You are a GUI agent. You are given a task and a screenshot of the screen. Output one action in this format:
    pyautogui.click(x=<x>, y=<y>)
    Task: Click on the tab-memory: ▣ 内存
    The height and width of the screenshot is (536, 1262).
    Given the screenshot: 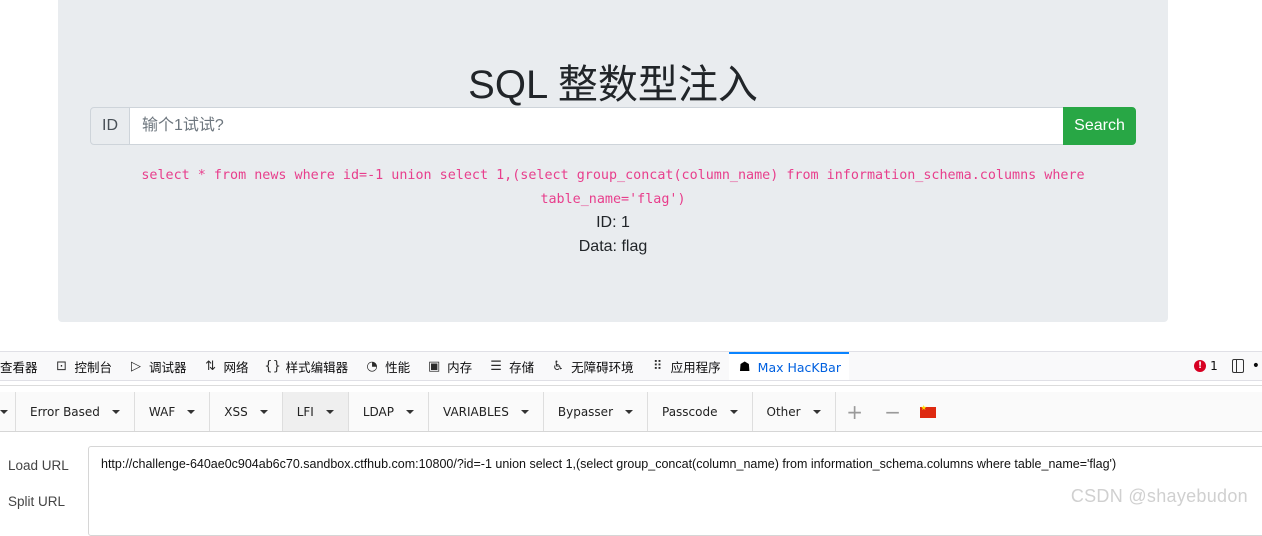 What is the action you would take?
    pyautogui.click(x=449, y=366)
    